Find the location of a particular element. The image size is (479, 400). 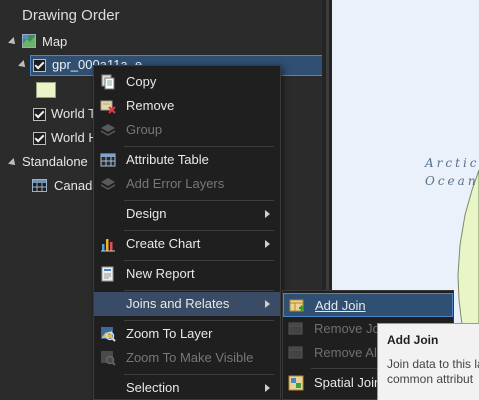

tooltip-text-line-2: common attribut is located at coordinates (430, 379).